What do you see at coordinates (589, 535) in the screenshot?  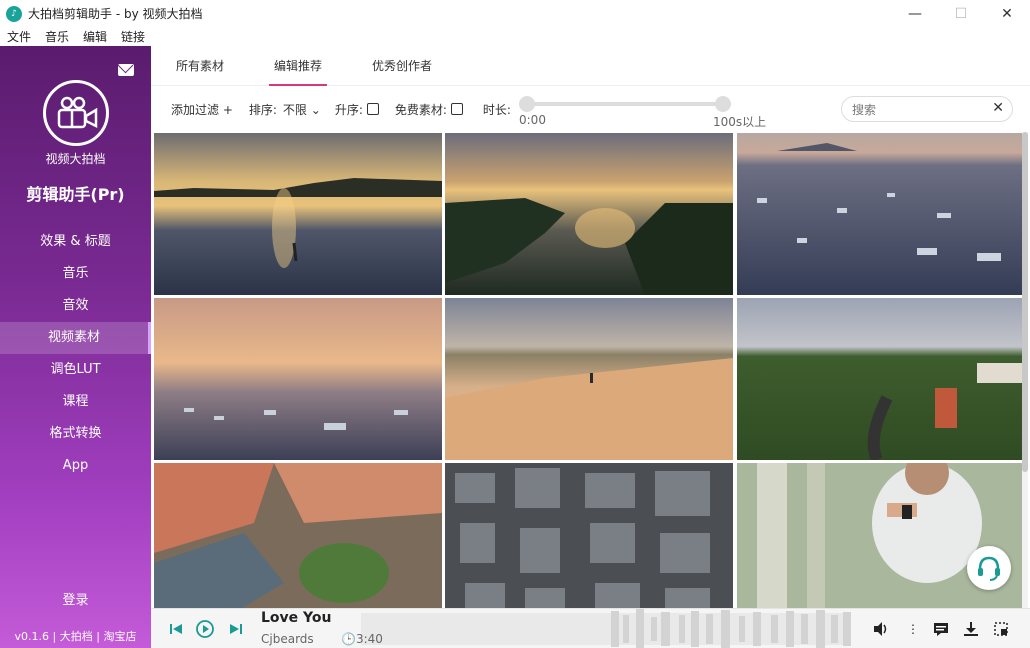 I see `thumbnail-city-top-down` at bounding box center [589, 535].